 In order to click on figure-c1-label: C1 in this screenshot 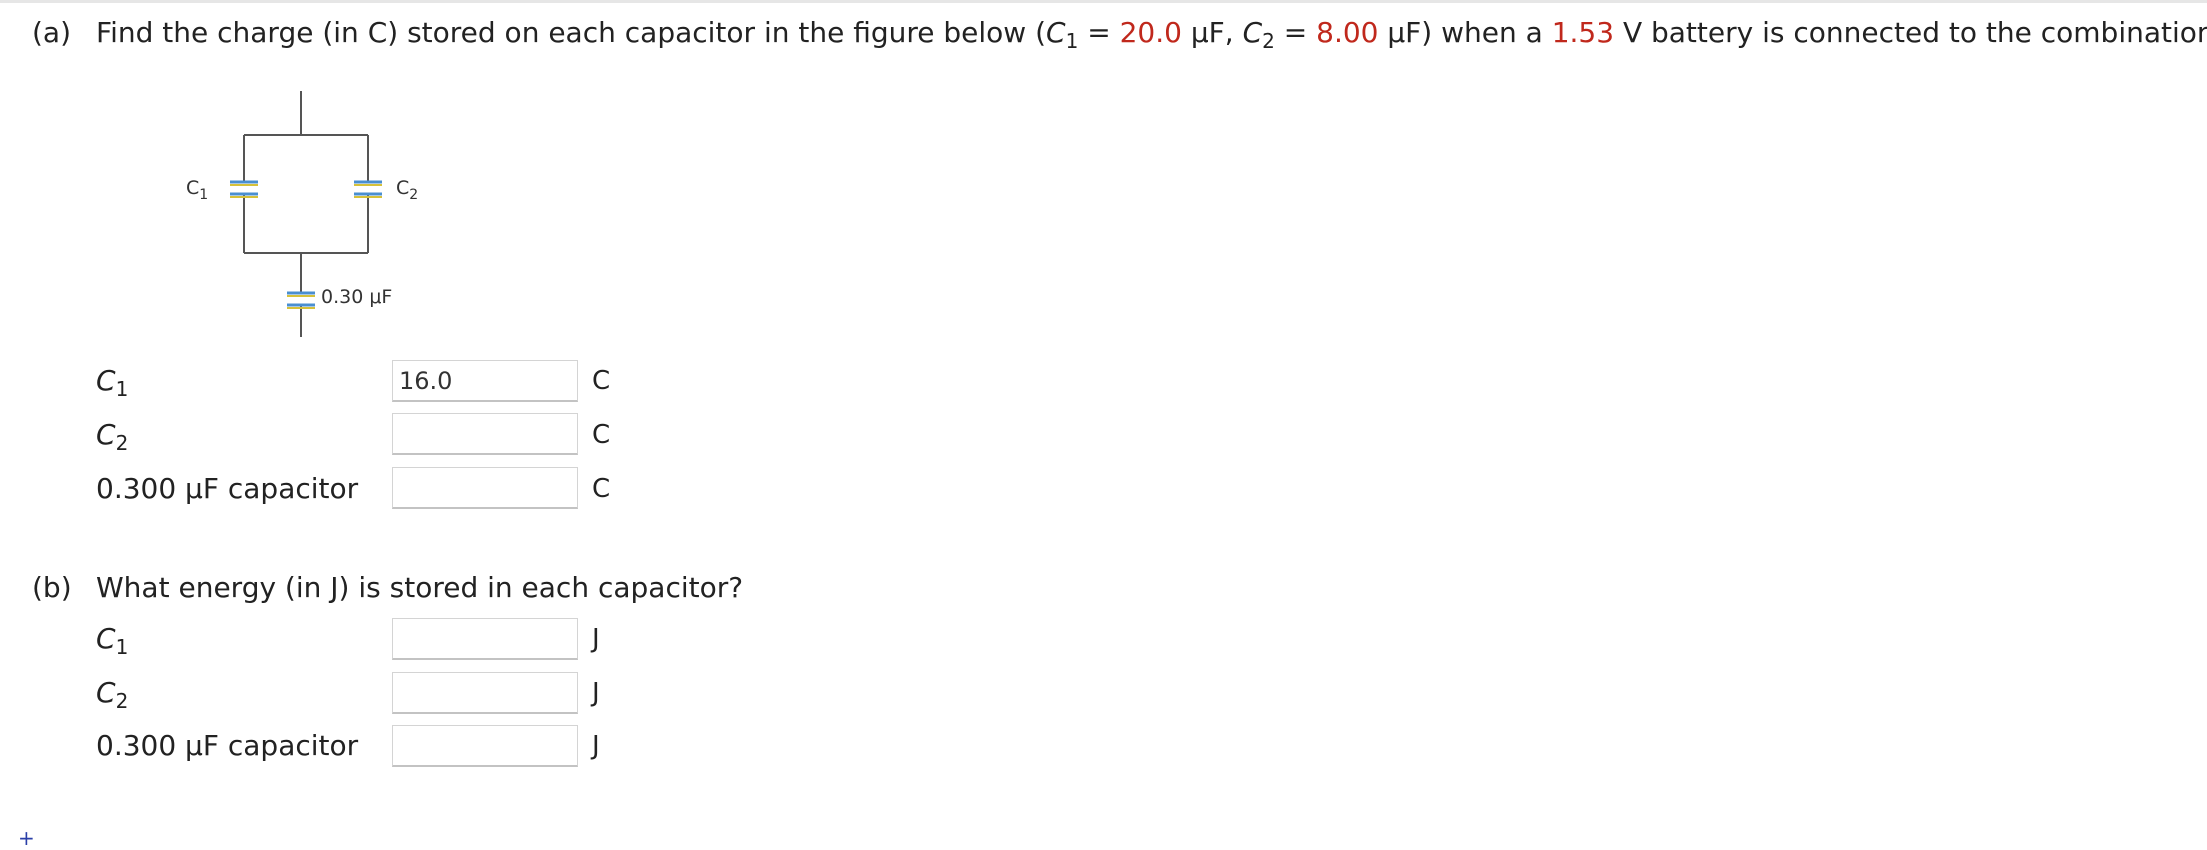, I will do `click(197, 190)`.